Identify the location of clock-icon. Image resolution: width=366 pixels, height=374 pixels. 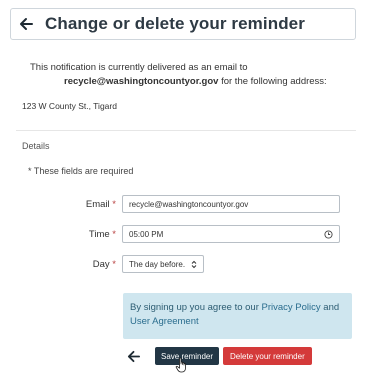
(328, 234).